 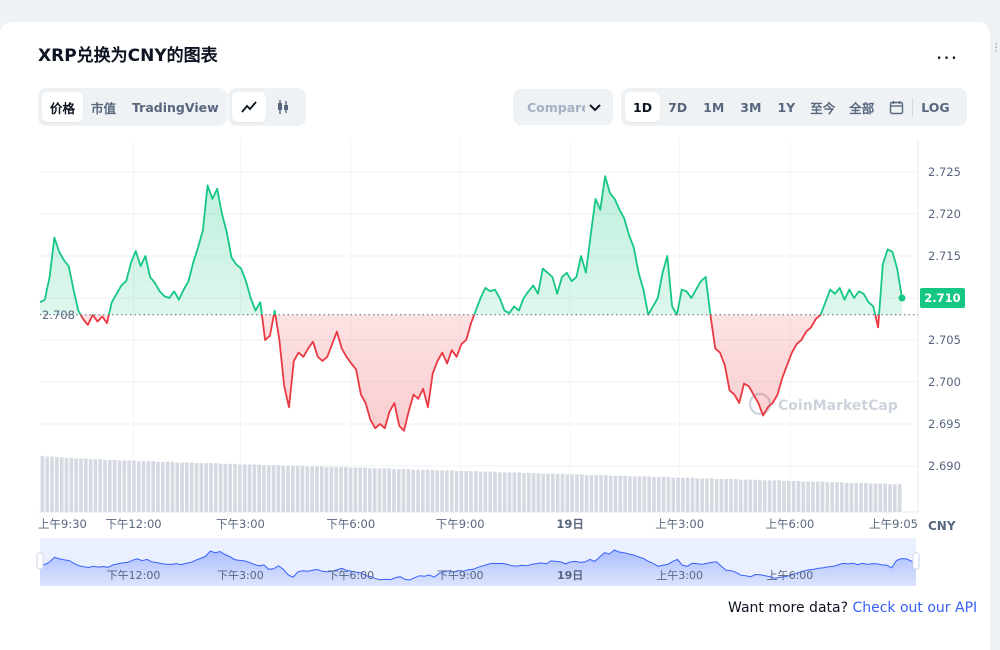 I want to click on brush-tick-label: 19日, so click(x=570, y=575).